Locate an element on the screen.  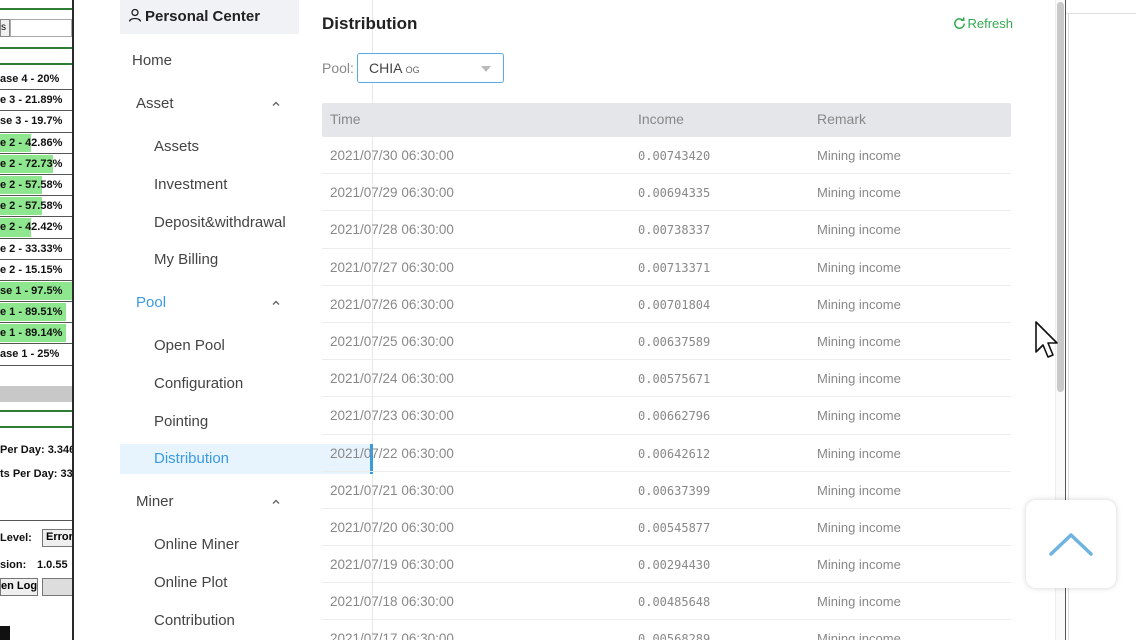
nav-item-contribution: Contribution is located at coordinates (194, 620).